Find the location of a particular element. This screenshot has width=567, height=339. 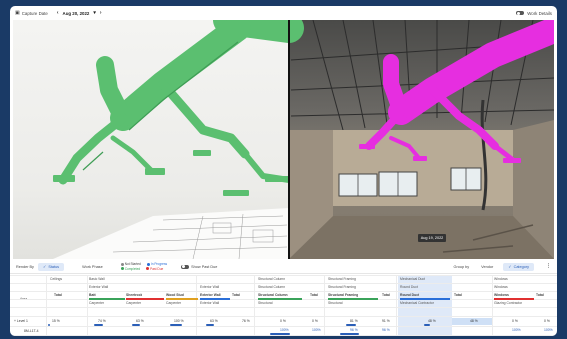

work-details-toggle: Work Details is located at coordinates (534, 13).